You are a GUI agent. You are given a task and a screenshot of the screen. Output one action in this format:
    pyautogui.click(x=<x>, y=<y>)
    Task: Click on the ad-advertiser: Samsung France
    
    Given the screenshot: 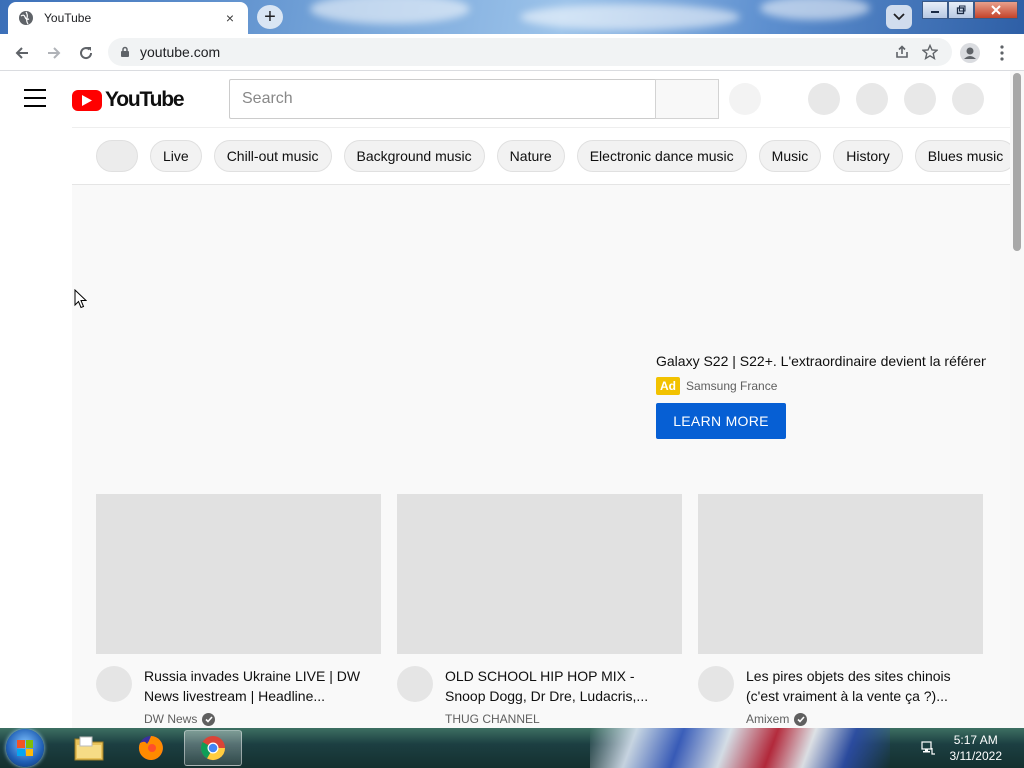 What is the action you would take?
    pyautogui.click(x=732, y=386)
    